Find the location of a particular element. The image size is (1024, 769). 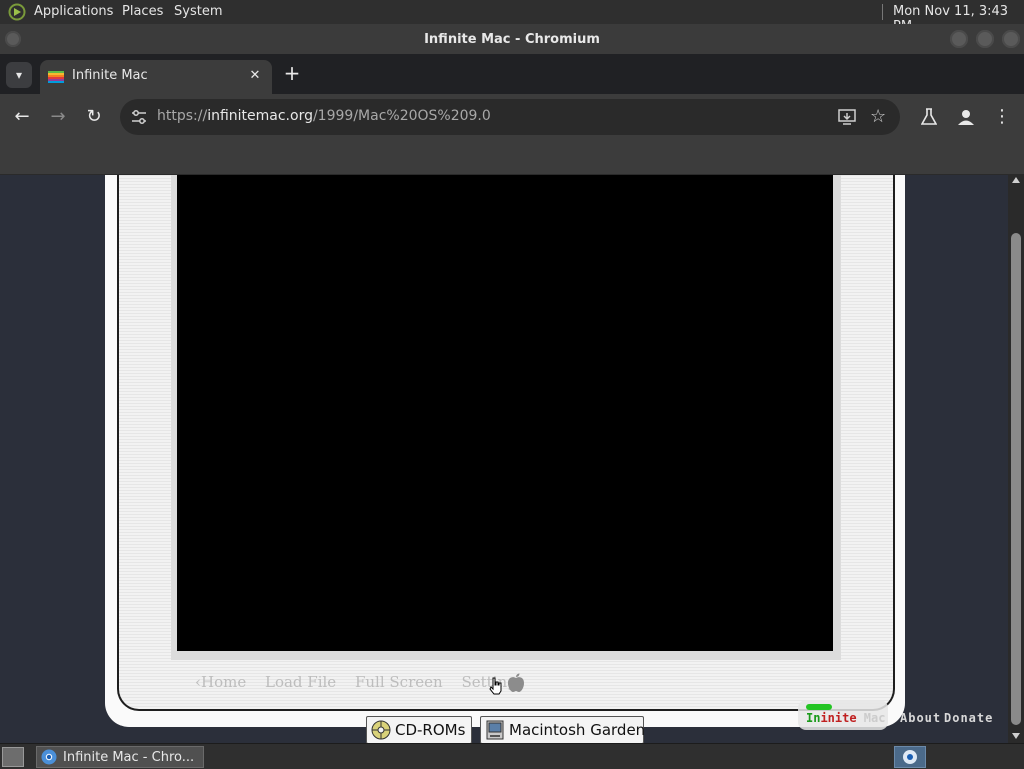

macintosh-garden-label: Macintosh Garden is located at coordinates (577, 730).